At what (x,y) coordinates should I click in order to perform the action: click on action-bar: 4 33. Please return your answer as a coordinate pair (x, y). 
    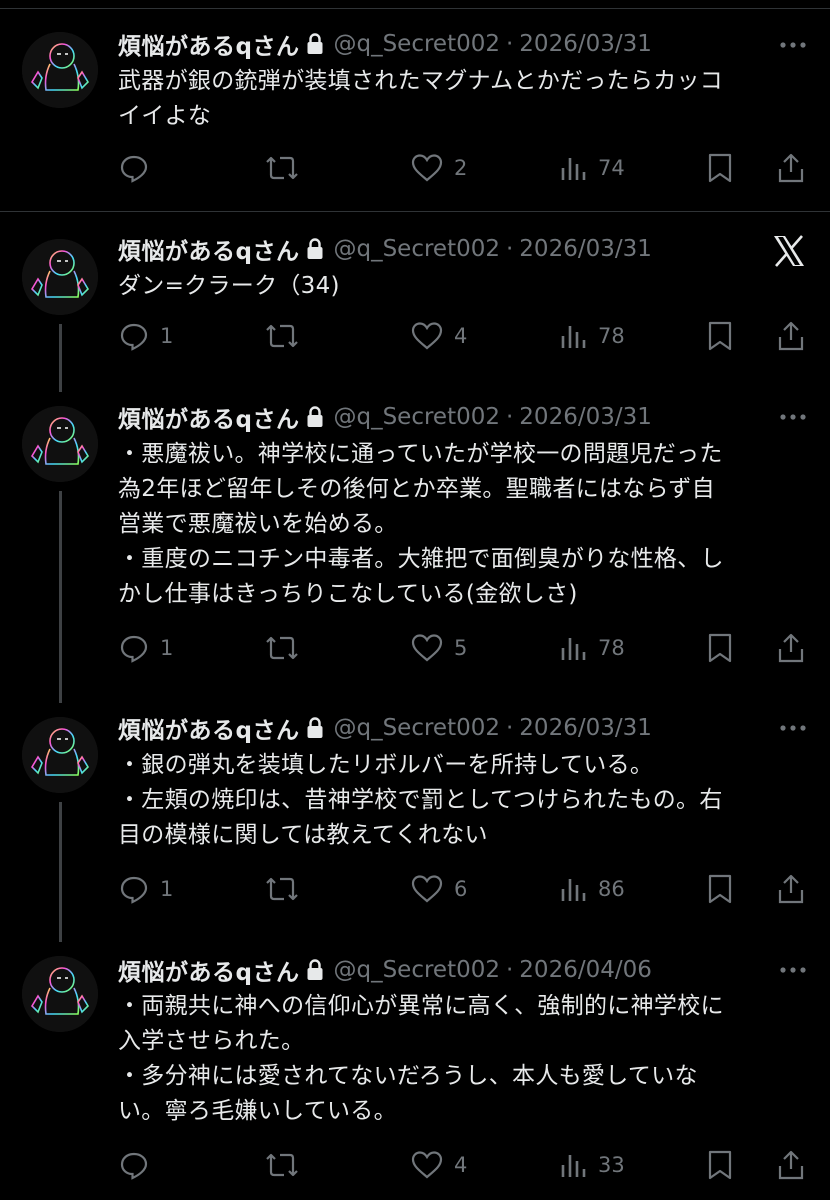
    Looking at the image, I should click on (468, 1165).